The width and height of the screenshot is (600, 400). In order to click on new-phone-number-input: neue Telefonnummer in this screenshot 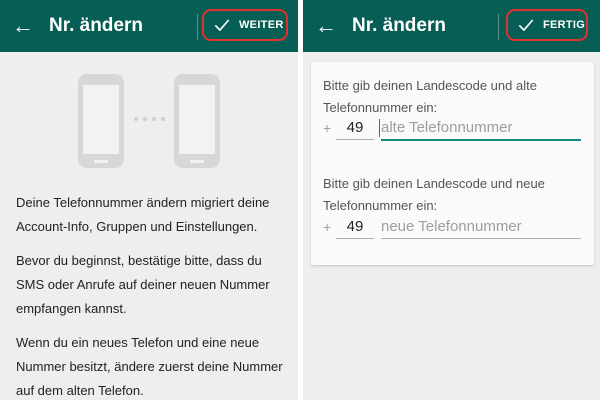, I will do `click(481, 227)`.